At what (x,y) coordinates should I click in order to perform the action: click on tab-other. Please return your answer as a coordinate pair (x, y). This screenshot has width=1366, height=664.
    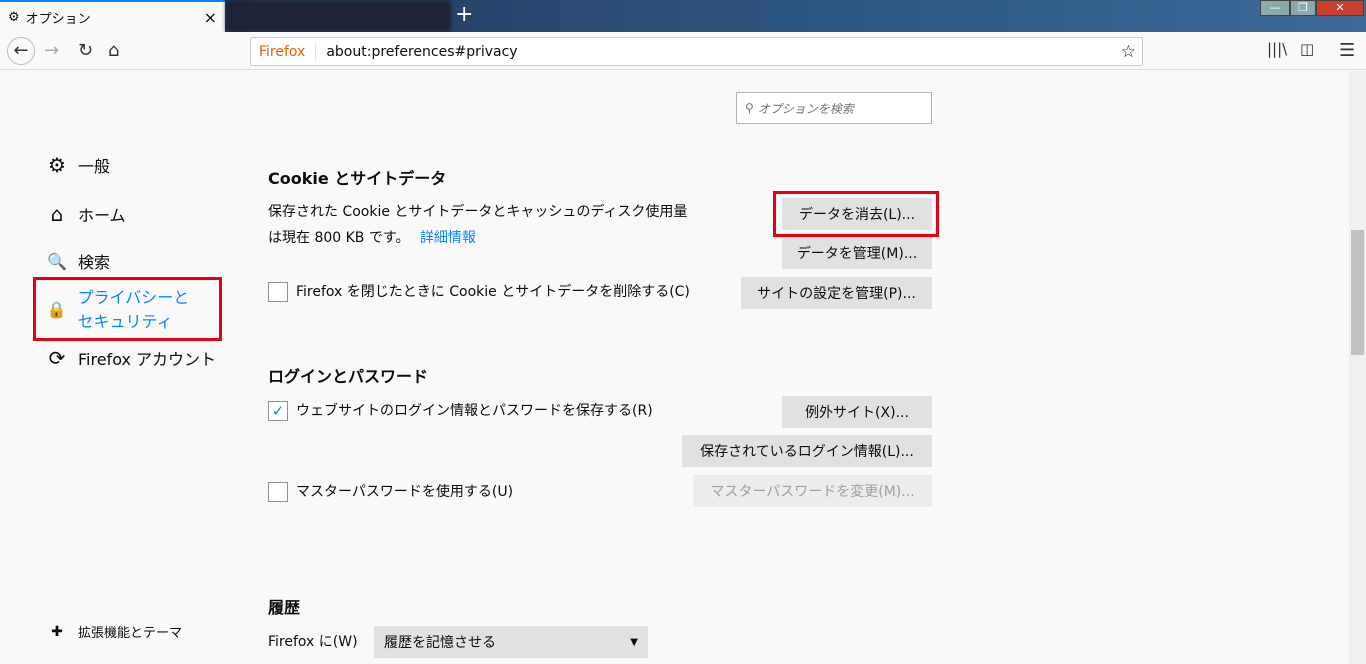
    Looking at the image, I should click on (338, 16).